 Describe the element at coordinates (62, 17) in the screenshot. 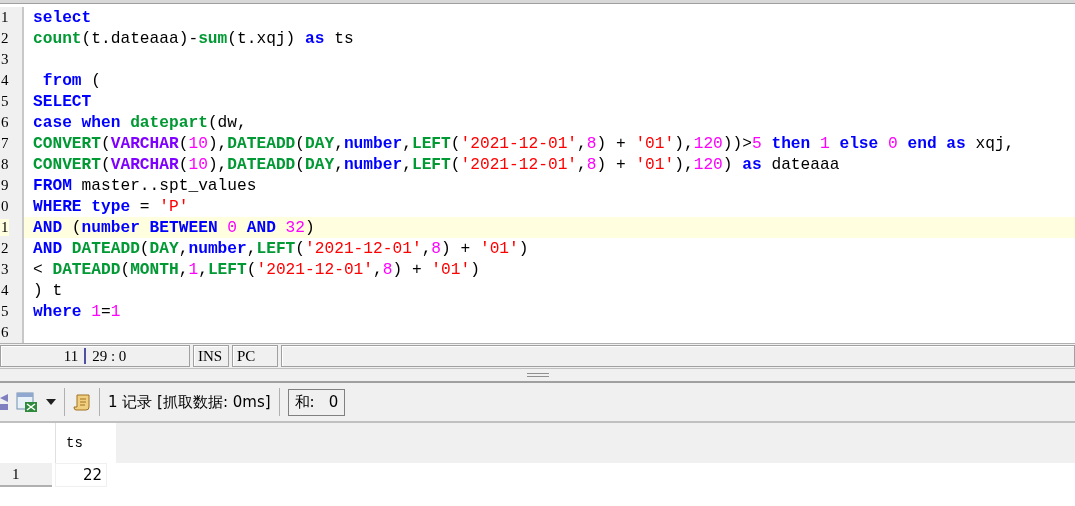

I see `code-line: select` at that location.